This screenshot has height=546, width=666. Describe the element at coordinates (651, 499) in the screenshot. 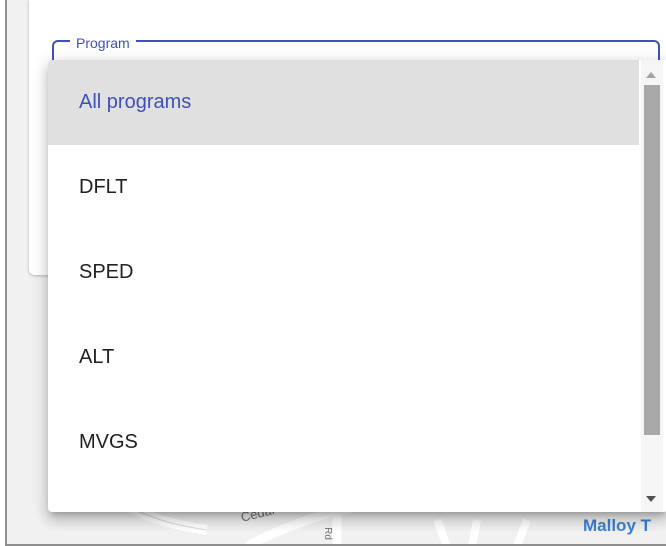

I see `scroll-down-arrow-icon` at that location.